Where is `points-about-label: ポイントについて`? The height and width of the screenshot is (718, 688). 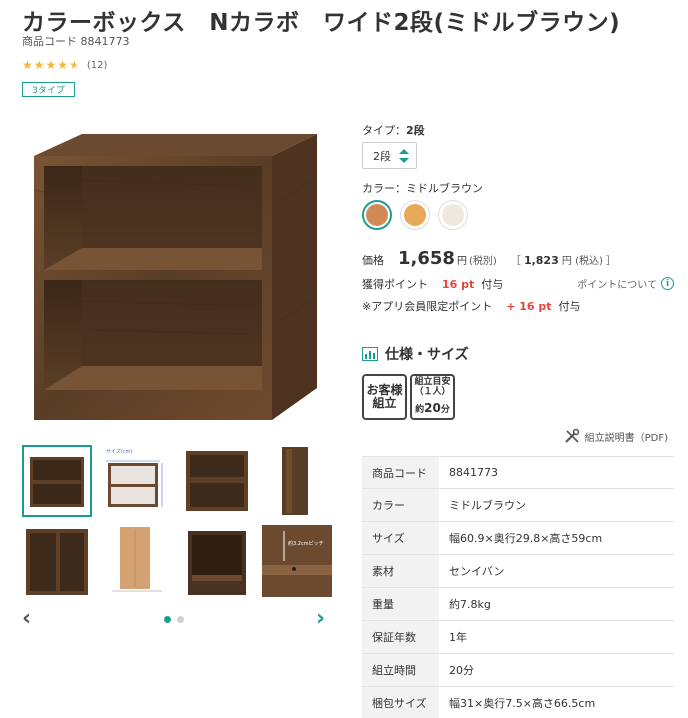
points-about-label: ポイントについて is located at coordinates (617, 285).